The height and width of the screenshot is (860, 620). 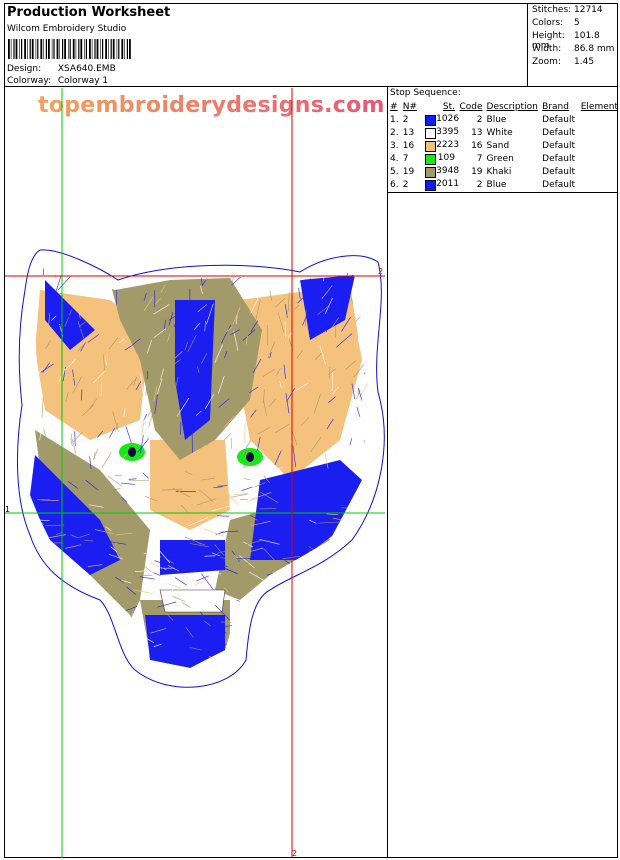 What do you see at coordinates (381, 271) in the screenshot?
I see `marker-two-right: 2` at bounding box center [381, 271].